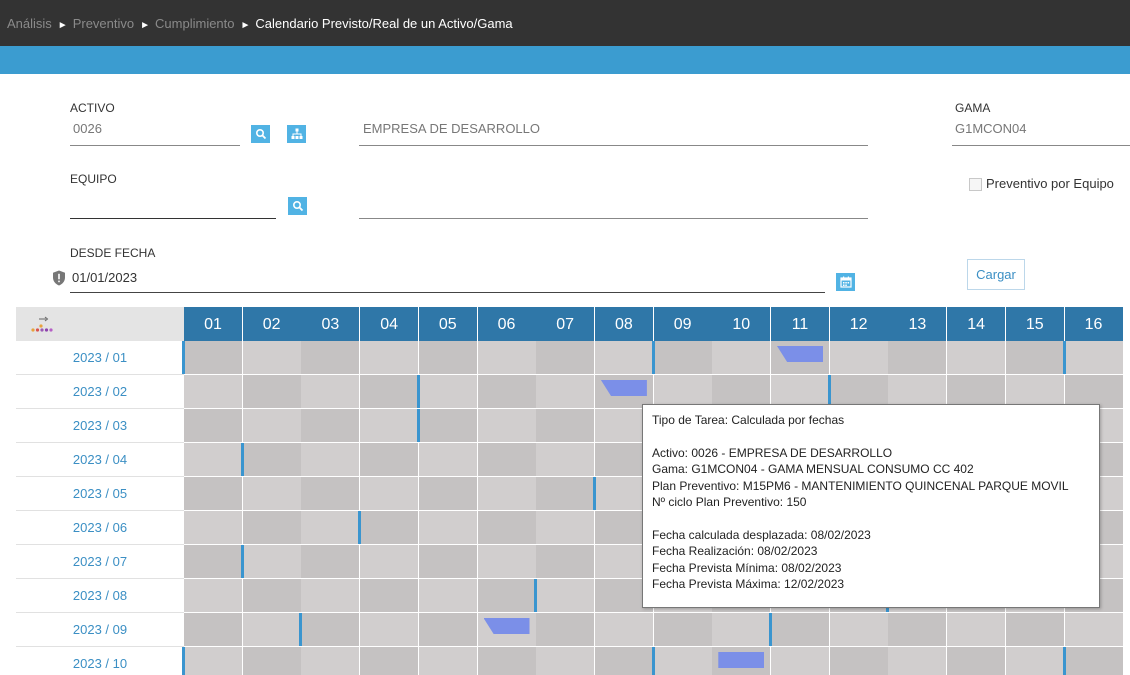 The width and height of the screenshot is (1130, 675). I want to click on breadcrumb-analisis: Análisis, so click(29, 23).